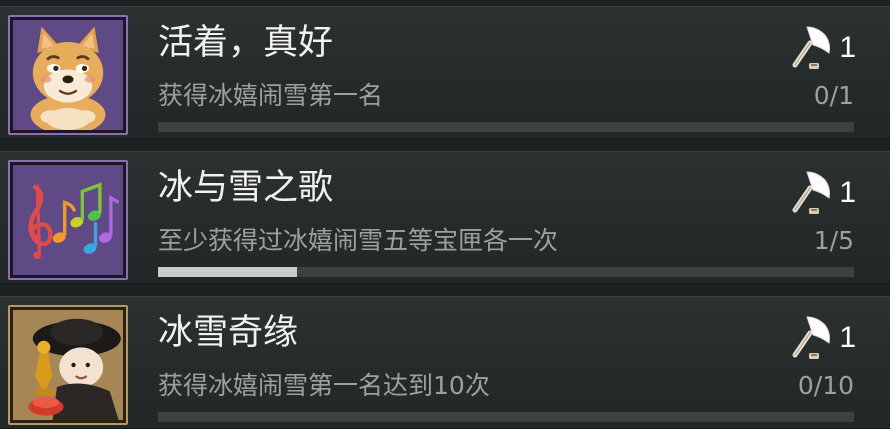  Describe the element at coordinates (246, 43) in the screenshot. I see `achievement-title: 活着，真好` at that location.